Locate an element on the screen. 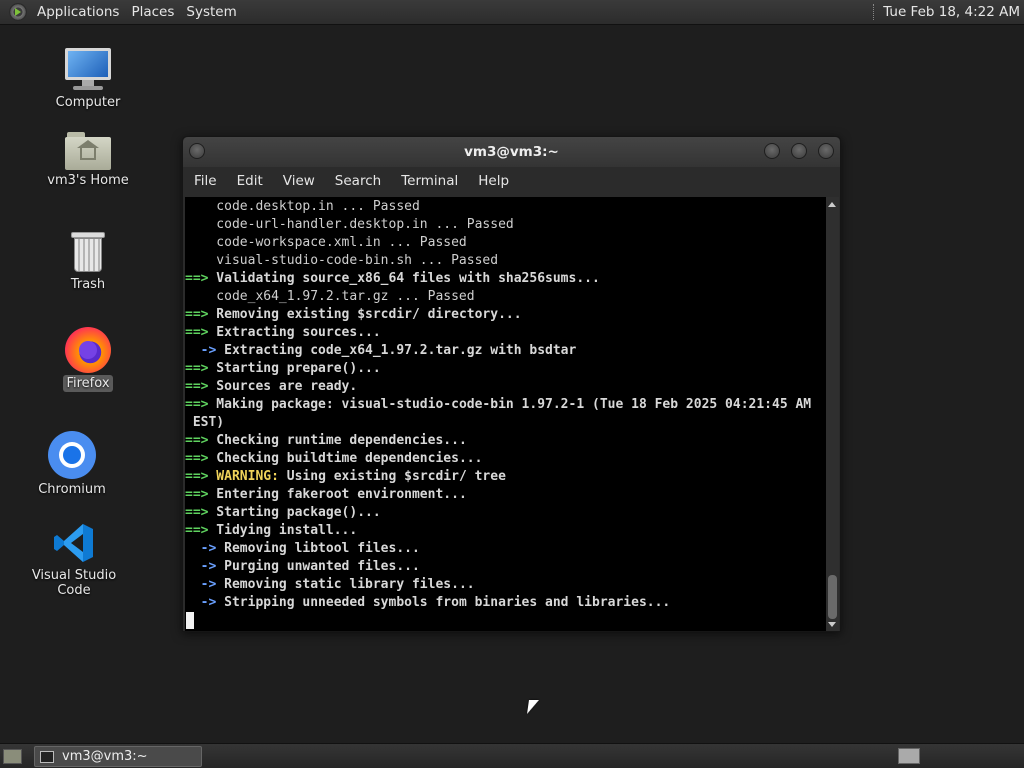 This screenshot has width=1024, height=768. desktop-icon-firefox: Firefox is located at coordinates (88, 359).